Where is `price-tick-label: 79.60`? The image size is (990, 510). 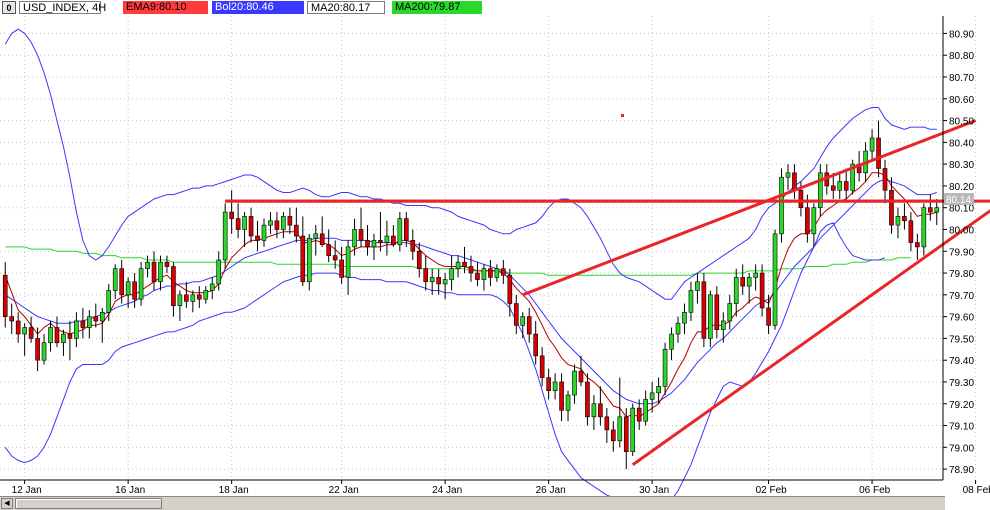 price-tick-label: 79.60 is located at coordinates (961, 318).